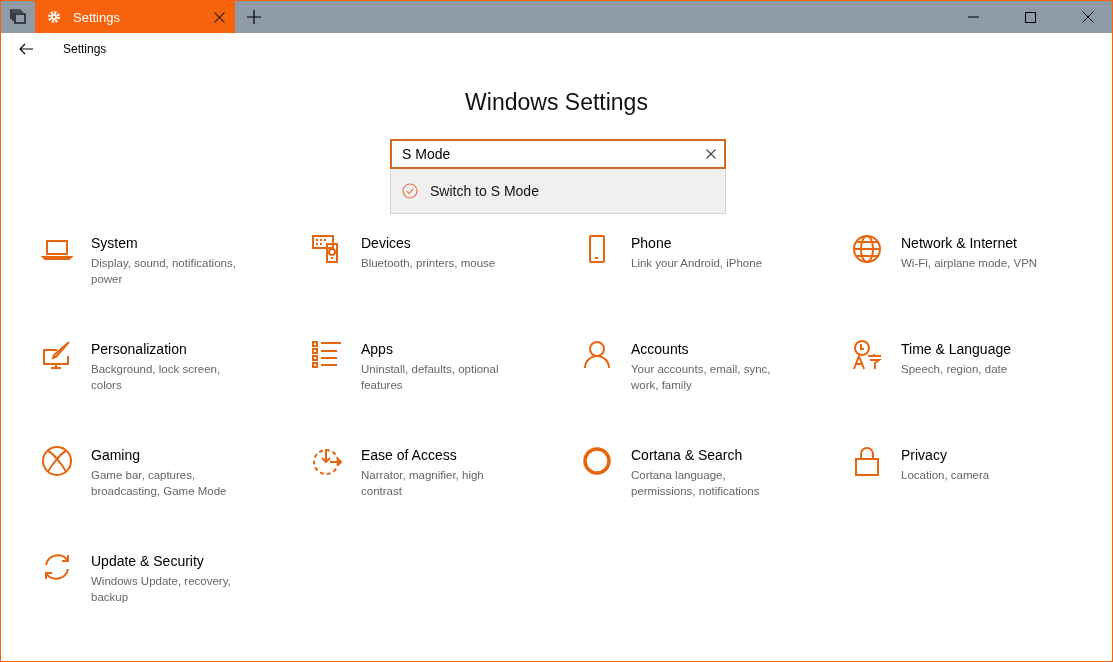  What do you see at coordinates (1030, 17) in the screenshot?
I see `maximize-icon` at bounding box center [1030, 17].